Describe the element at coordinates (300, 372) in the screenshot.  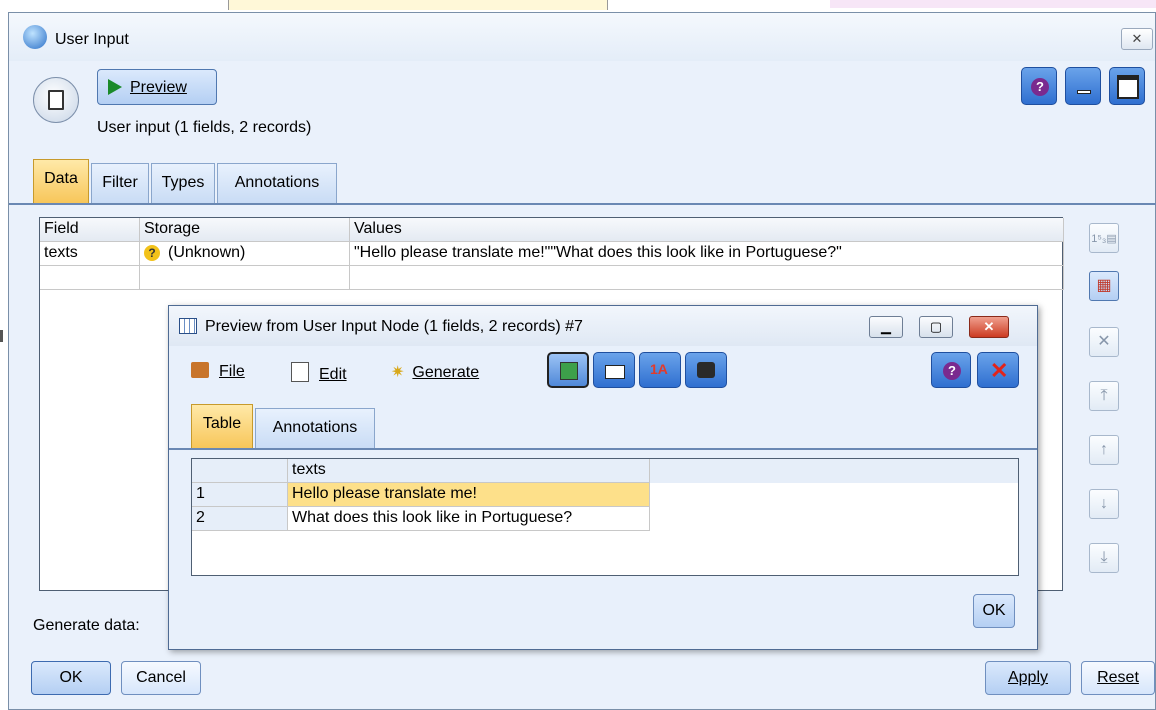
I see `edit-icon` at that location.